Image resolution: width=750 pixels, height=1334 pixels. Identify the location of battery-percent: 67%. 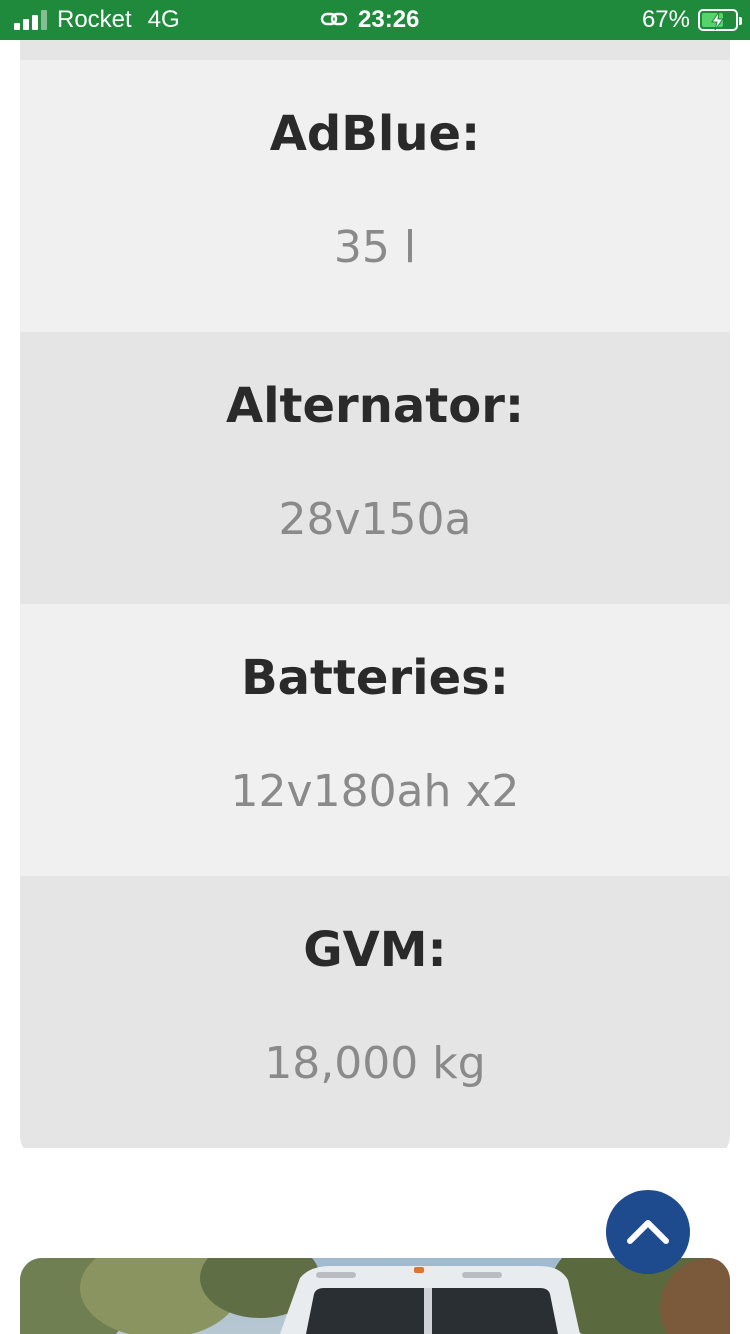
(665, 19).